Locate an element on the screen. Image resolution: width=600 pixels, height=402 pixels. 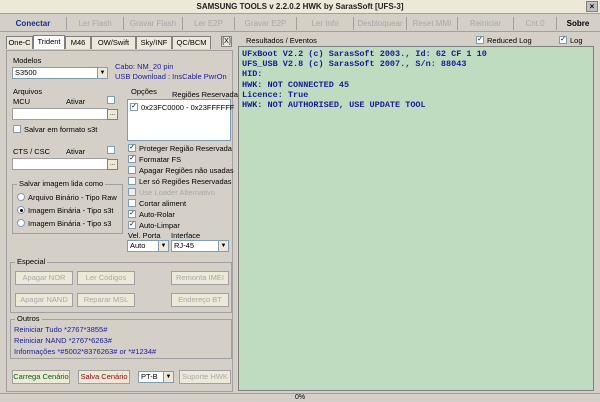
auto-clear-label: Auto-Limpar is located at coordinates (159, 225).